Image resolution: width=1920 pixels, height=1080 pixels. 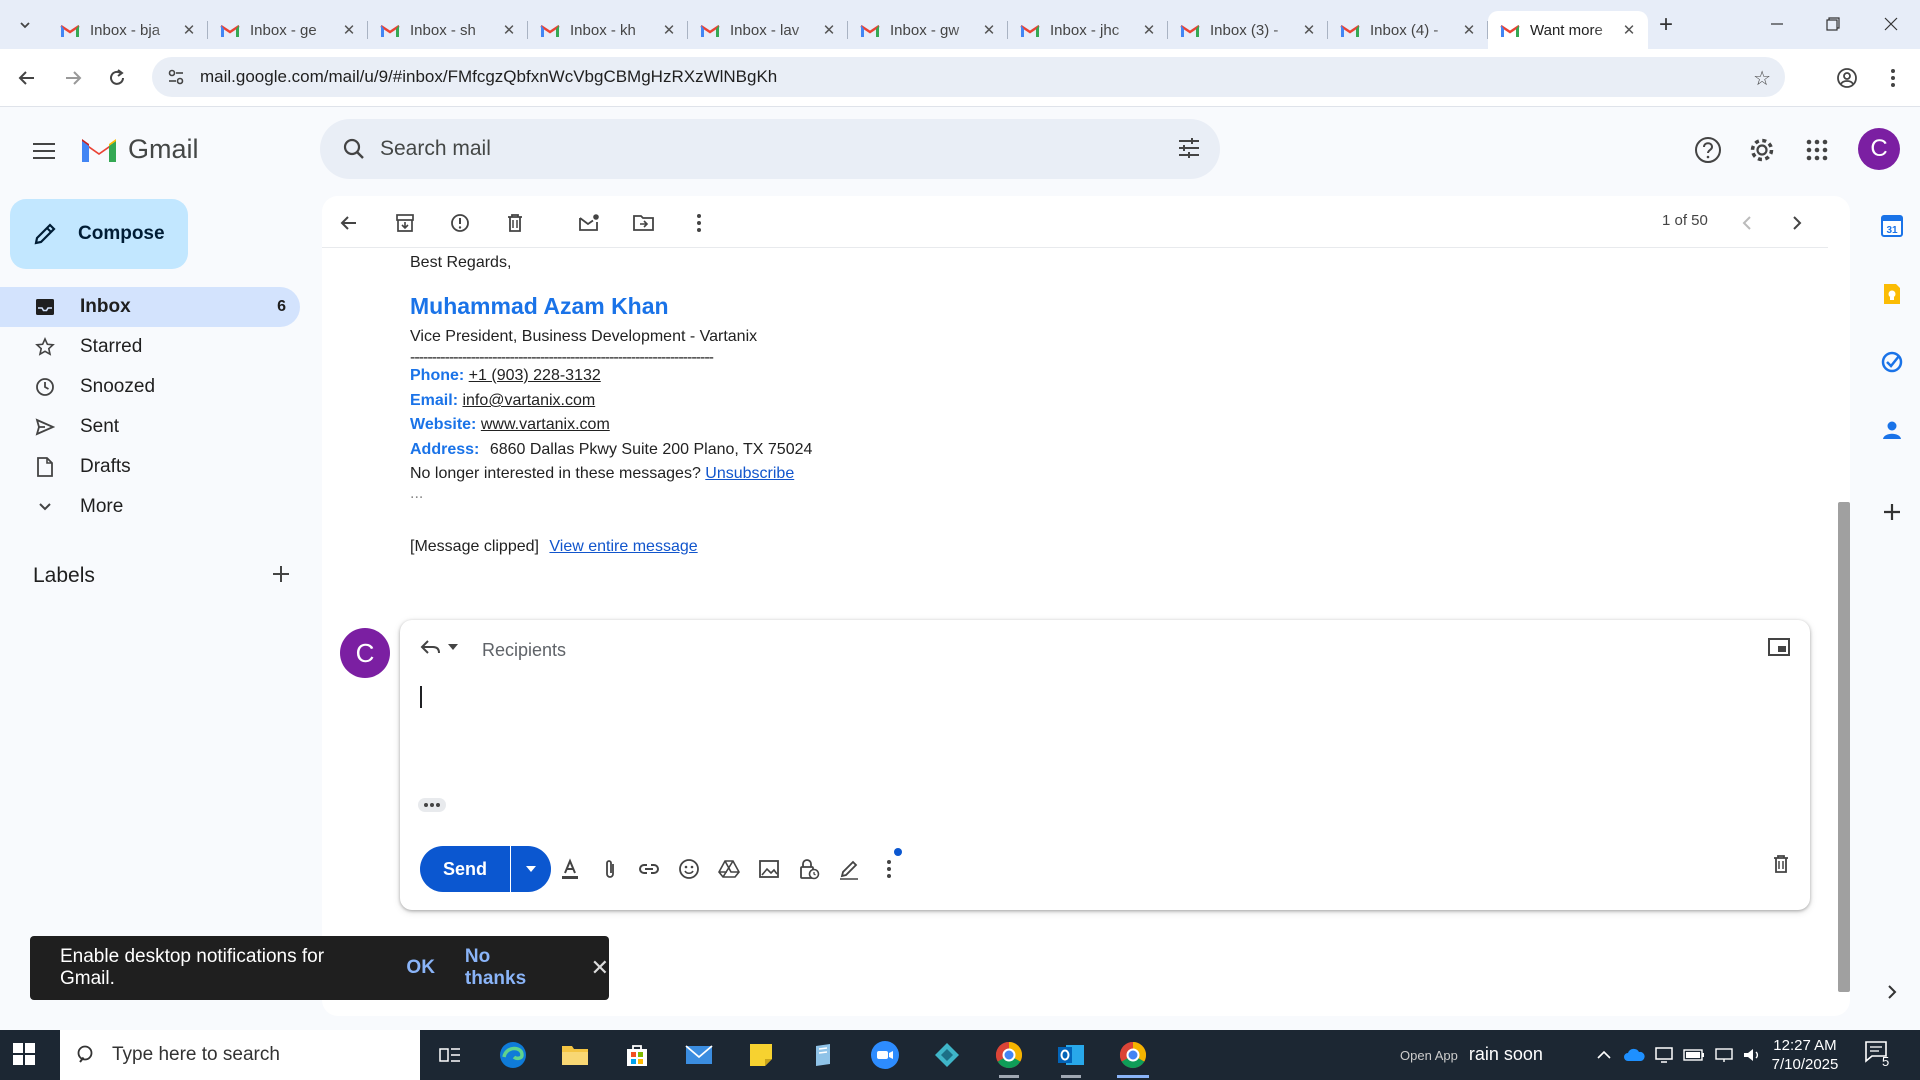 What do you see at coordinates (575, 1055) in the screenshot?
I see `taskbar-file-explorer` at bounding box center [575, 1055].